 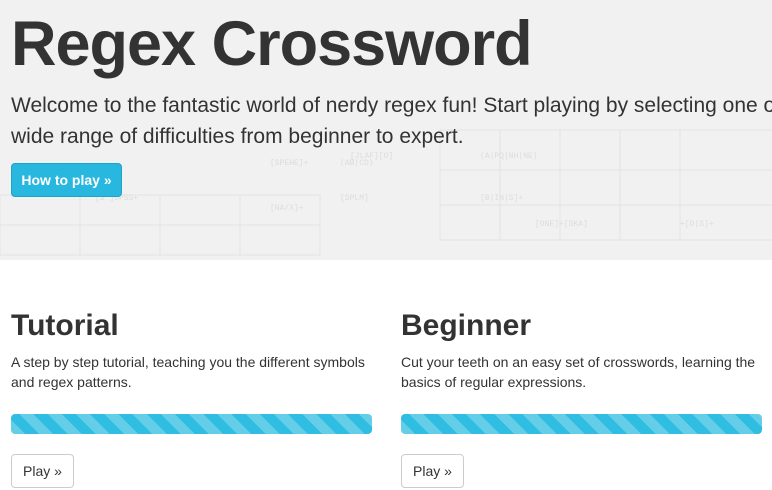 What do you see at coordinates (509, 156) in the screenshot?
I see `svg-text: (A|PQ|NH|NE)` at bounding box center [509, 156].